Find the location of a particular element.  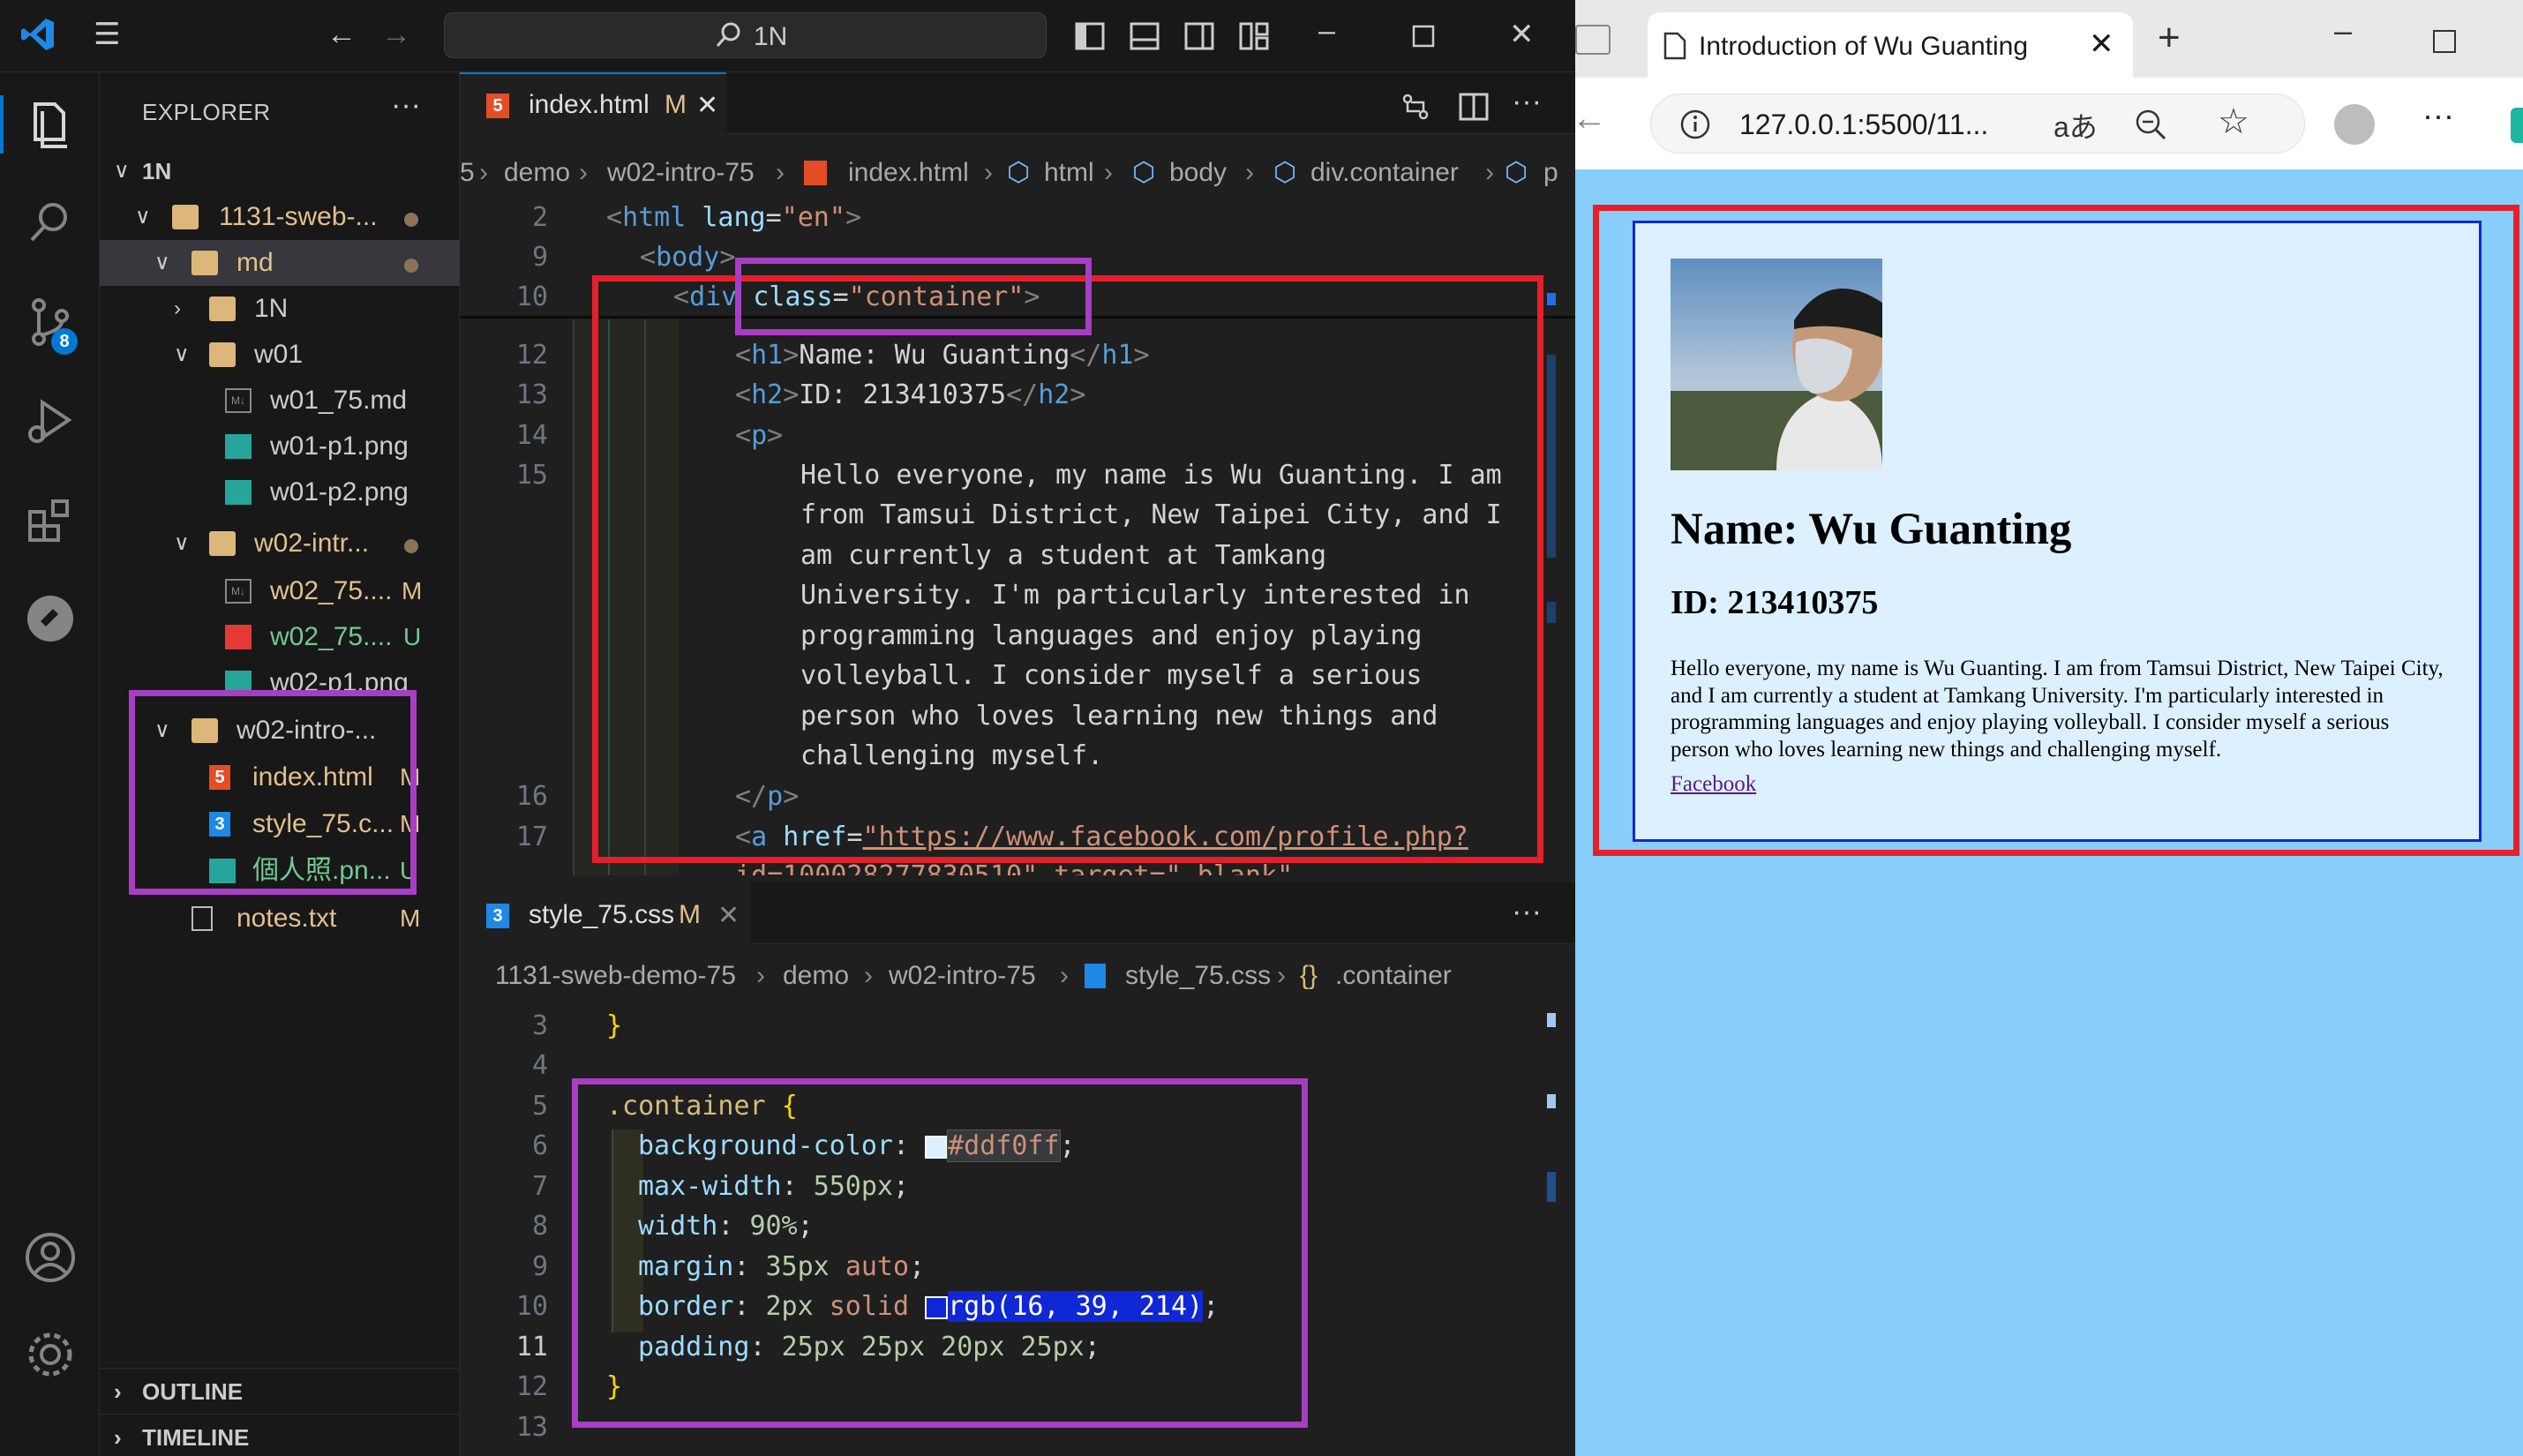

browser-tab: Introduction of Wu Guanting ✕ is located at coordinates (1890, 45).